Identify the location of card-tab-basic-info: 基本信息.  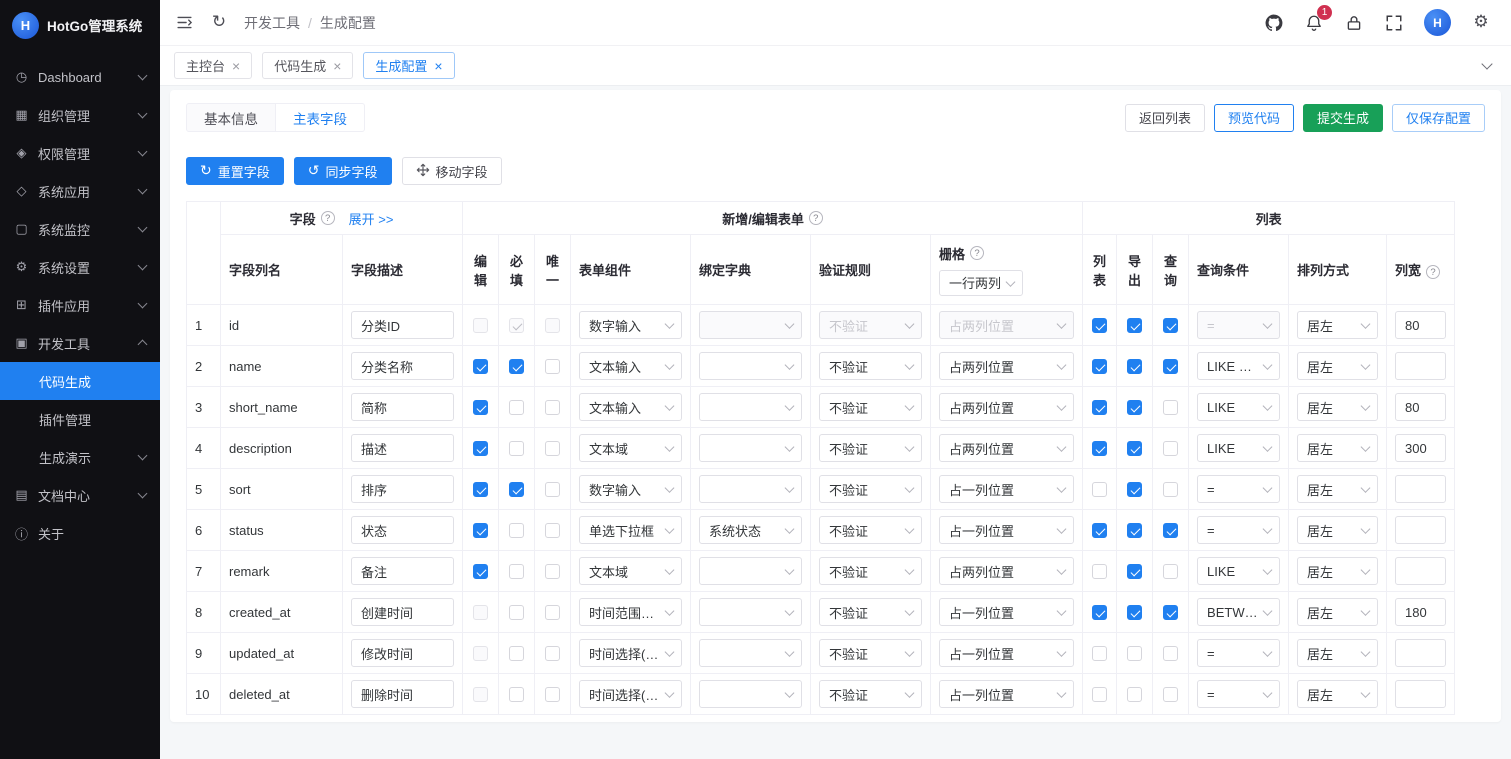
(231, 117).